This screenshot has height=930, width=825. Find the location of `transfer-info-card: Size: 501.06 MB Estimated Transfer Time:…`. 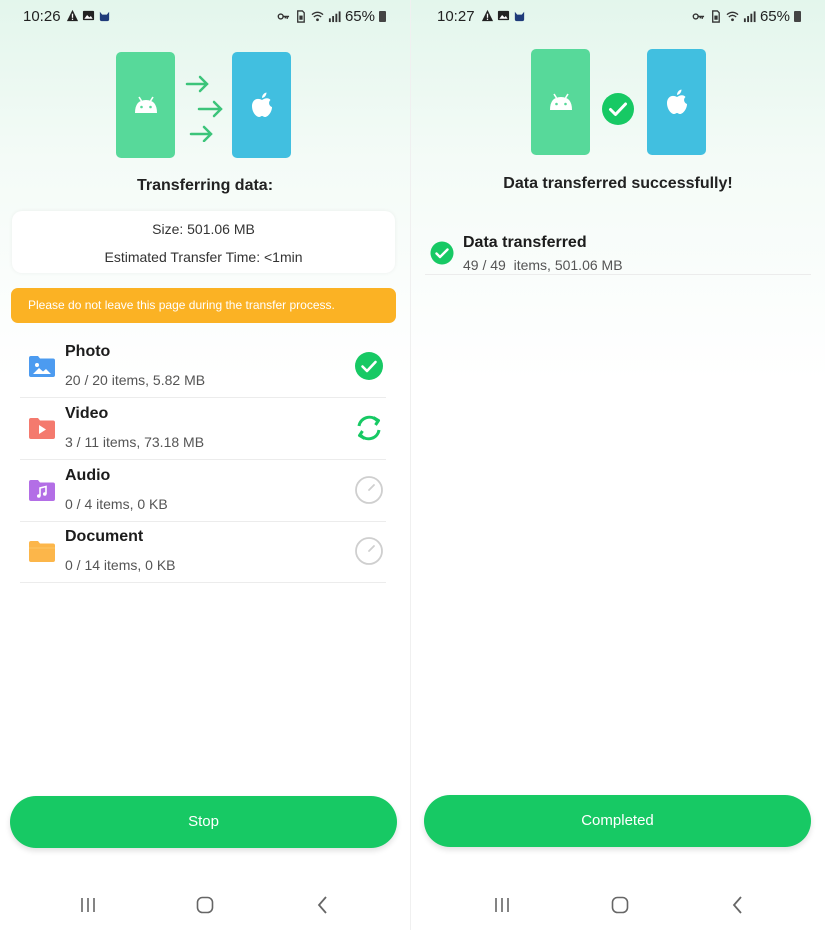

transfer-info-card: Size: 501.06 MB Estimated Transfer Time:… is located at coordinates (203, 242).